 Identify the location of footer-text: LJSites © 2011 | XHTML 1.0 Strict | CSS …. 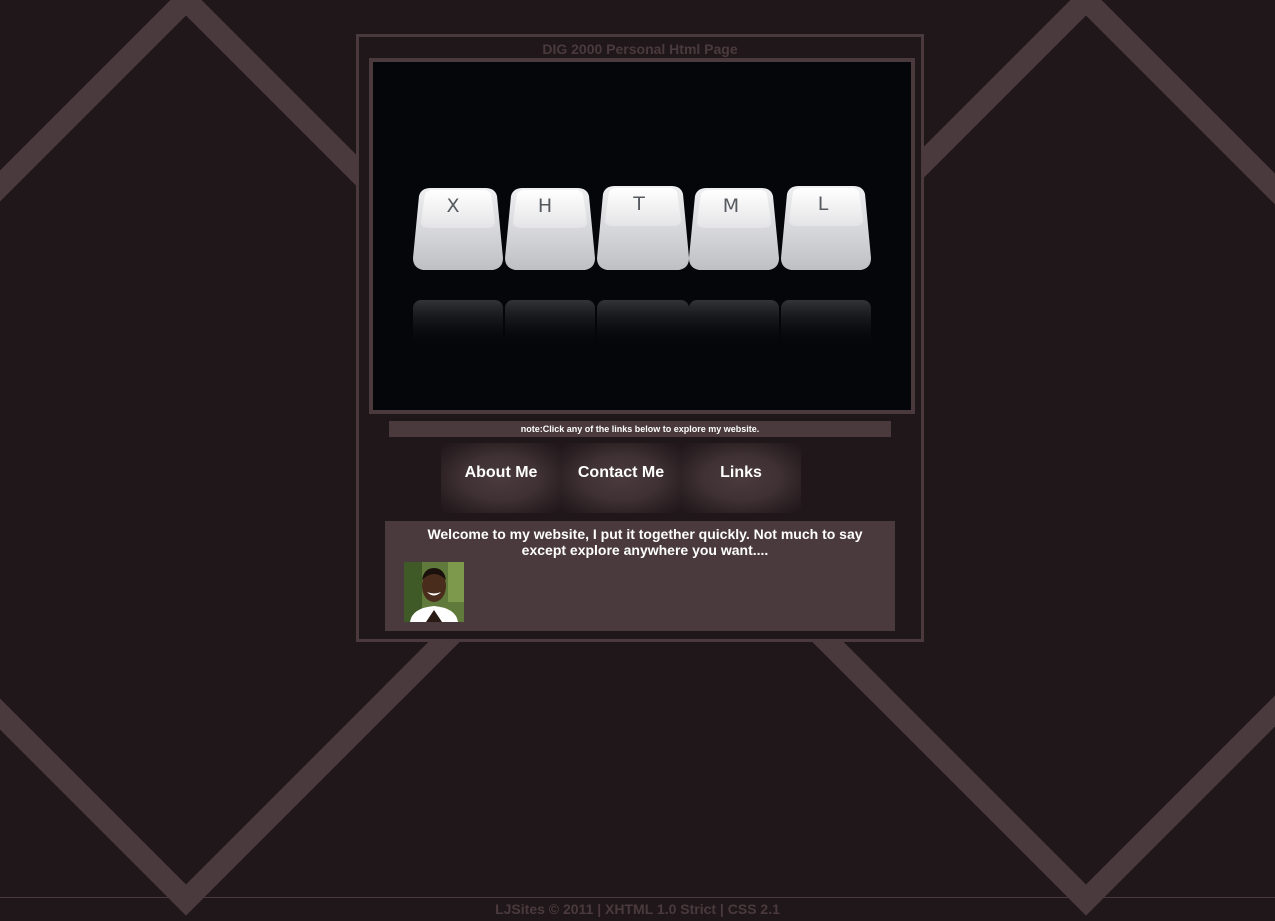
(637, 909).